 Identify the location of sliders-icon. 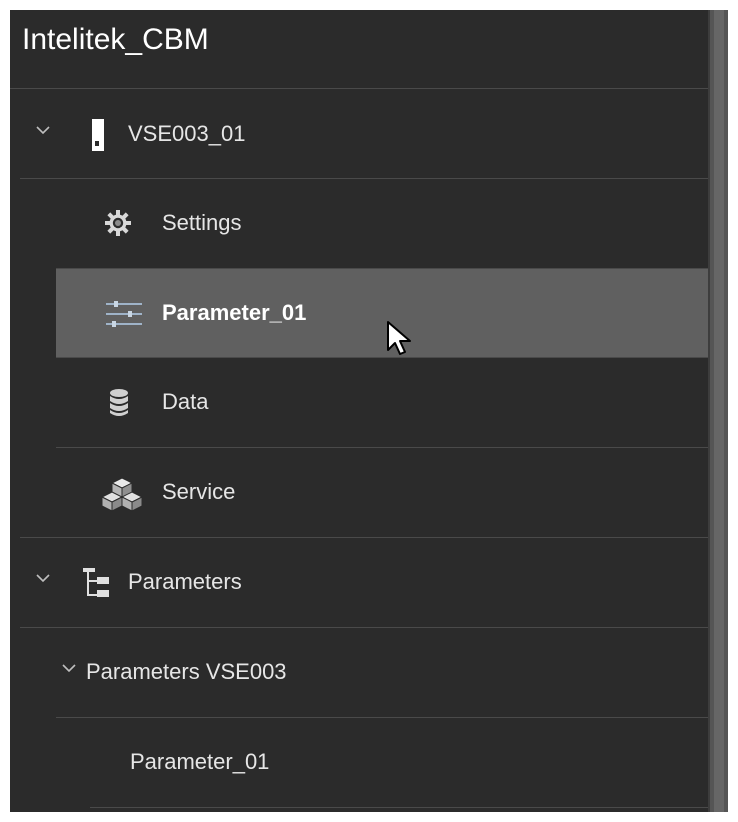
(124, 314).